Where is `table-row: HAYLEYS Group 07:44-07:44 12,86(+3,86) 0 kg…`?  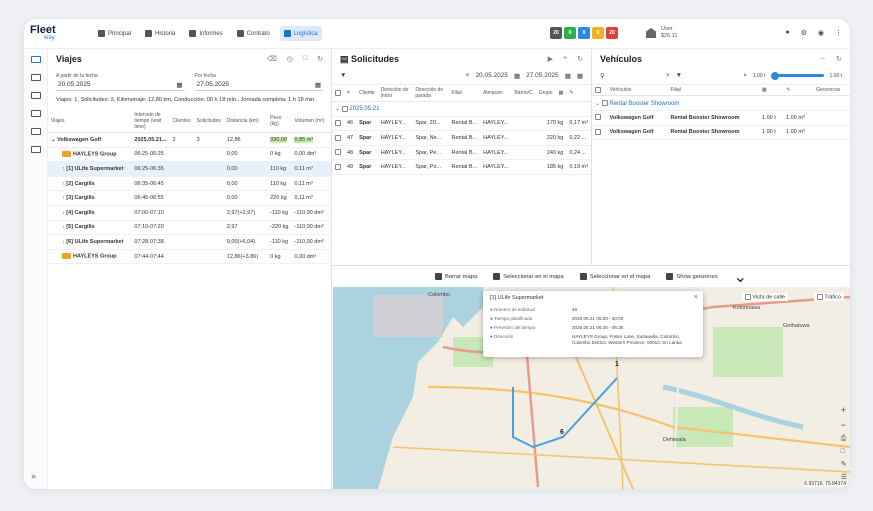
table-row: HAYLEYS Group 07:44-07:44 12,86(+3,86) 0 kg… is located at coordinates (189, 257).